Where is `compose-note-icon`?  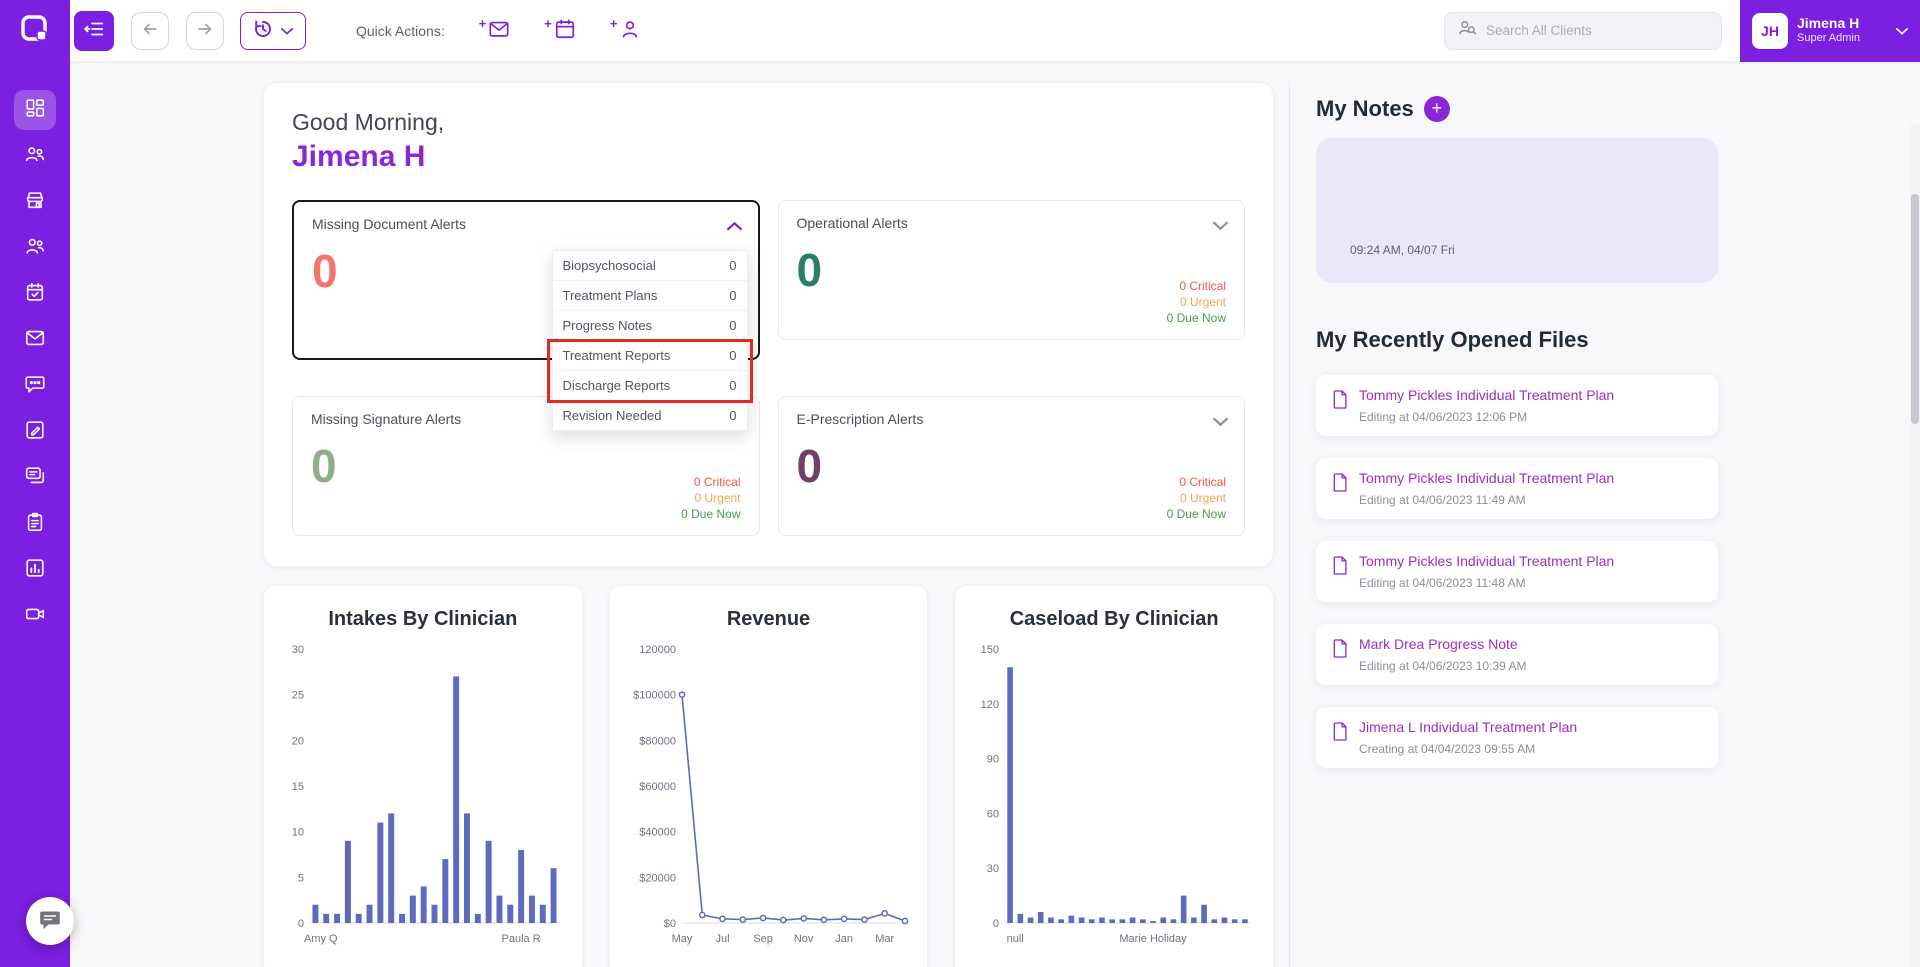 compose-note-icon is located at coordinates (35, 432).